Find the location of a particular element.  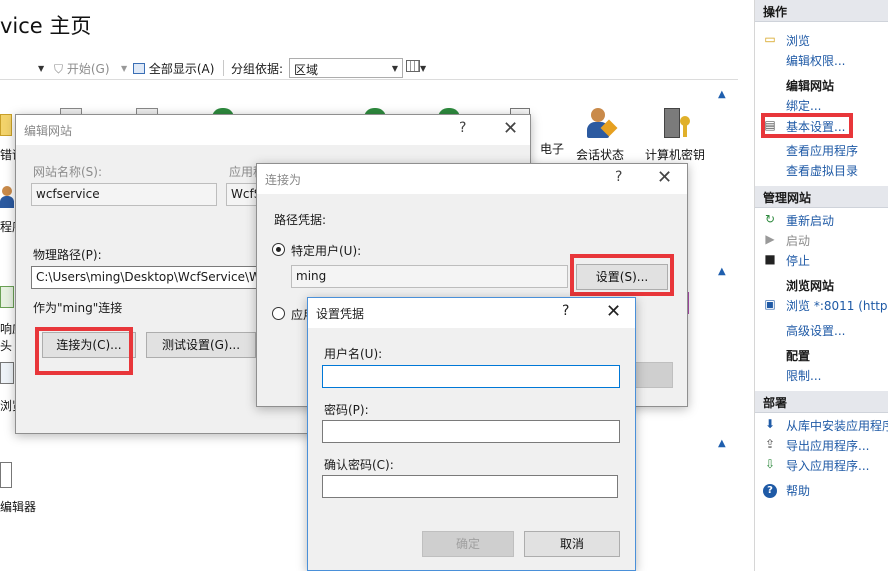

page-title: vice 主页 is located at coordinates (46, 26).